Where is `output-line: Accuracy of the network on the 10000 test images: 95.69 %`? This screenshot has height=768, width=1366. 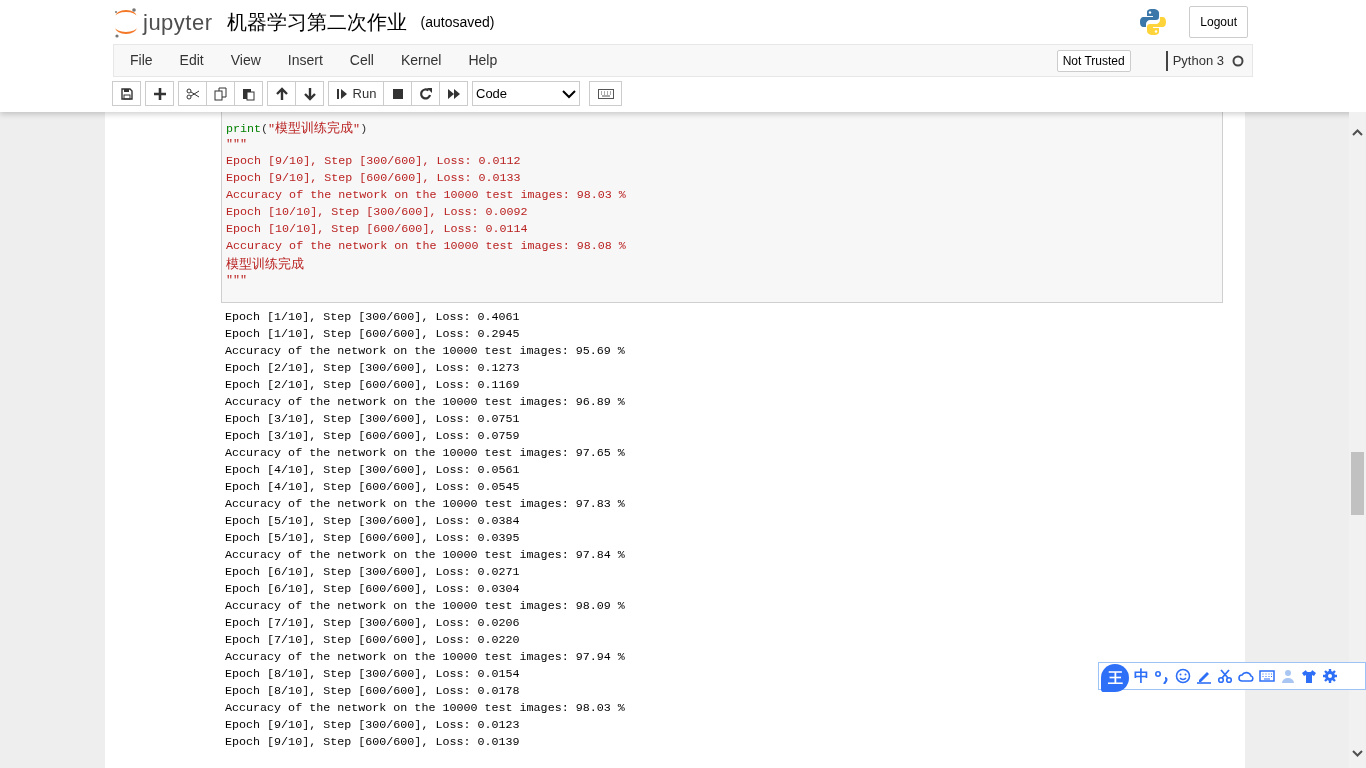 output-line: Accuracy of the network on the 10000 test images: 95.69 % is located at coordinates (425, 351).